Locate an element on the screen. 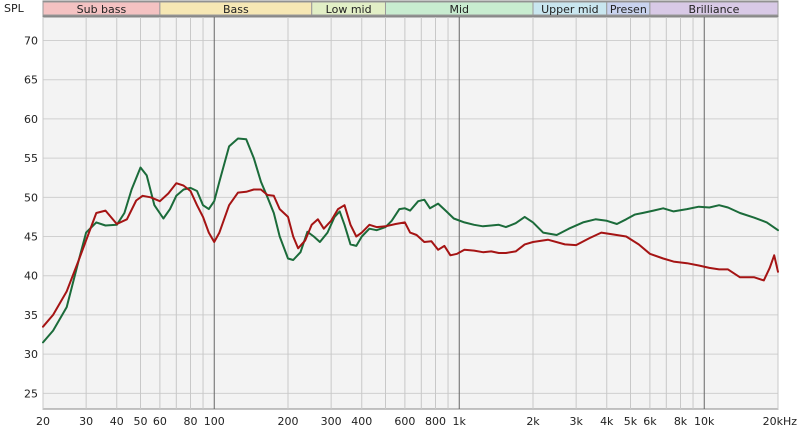 The width and height of the screenshot is (800, 433). y-tick-label: 60 is located at coordinates (31, 119).